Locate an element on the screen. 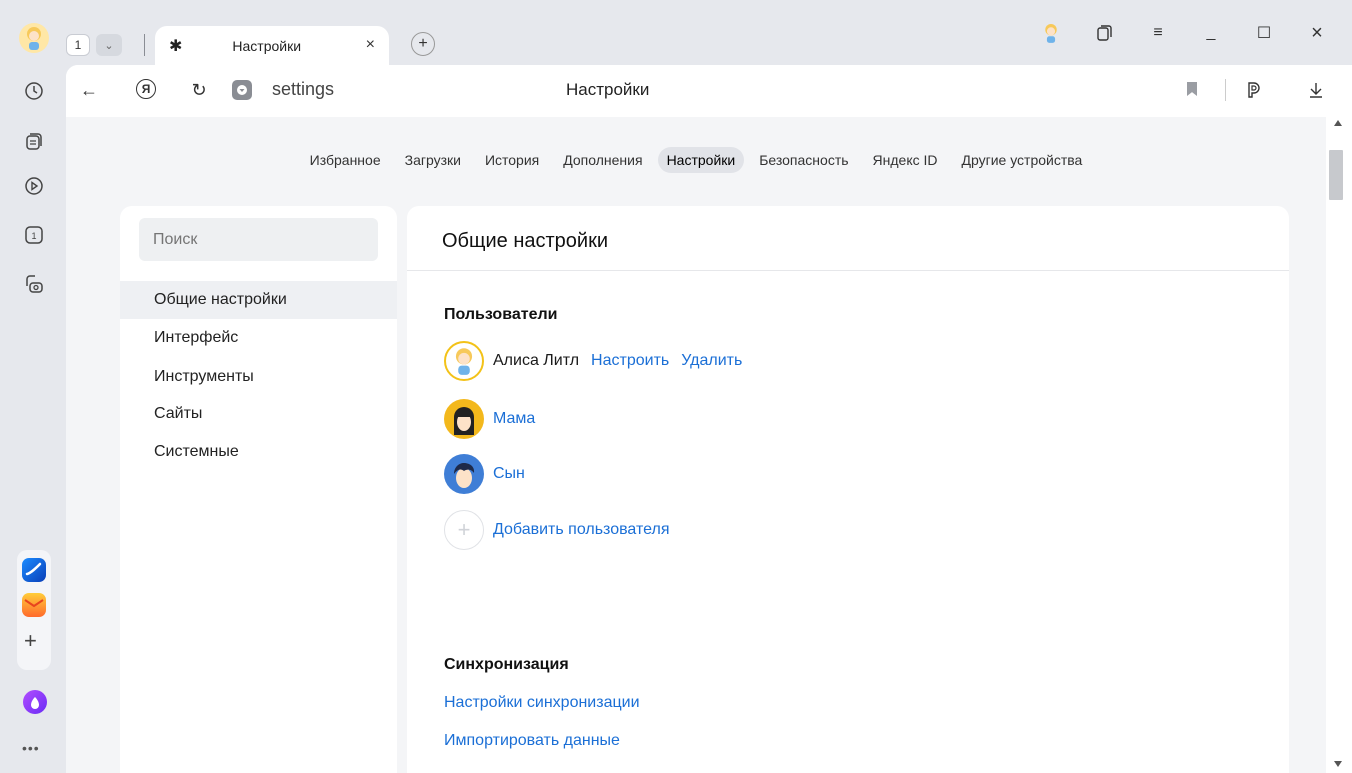  delete-user-link: Удалить is located at coordinates (711, 361).